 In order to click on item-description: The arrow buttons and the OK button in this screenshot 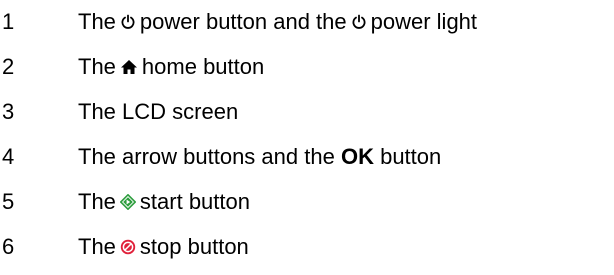, I will do `click(259, 157)`.